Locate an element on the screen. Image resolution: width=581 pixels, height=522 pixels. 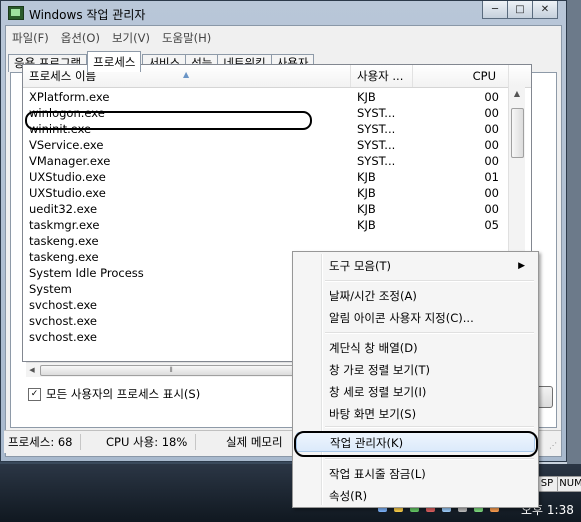
process-list-horizontal-scrollbar: ◀ ⦀ is located at coordinates (164, 369).